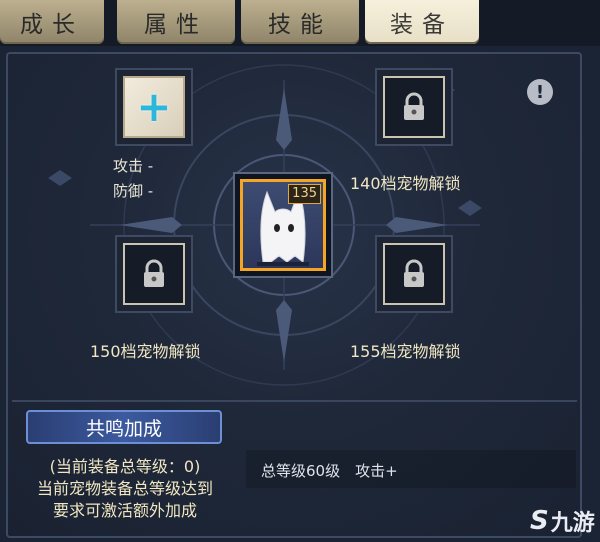 This screenshot has width=600, height=542. I want to click on slot-unlock-label-155: 155档宠物解锁, so click(405, 351).